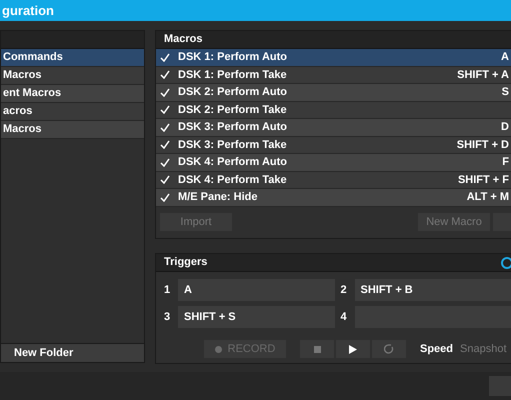 Image resolution: width=511 pixels, height=400 pixels. I want to click on macro-shortcut: SHIFT + D, so click(482, 145).